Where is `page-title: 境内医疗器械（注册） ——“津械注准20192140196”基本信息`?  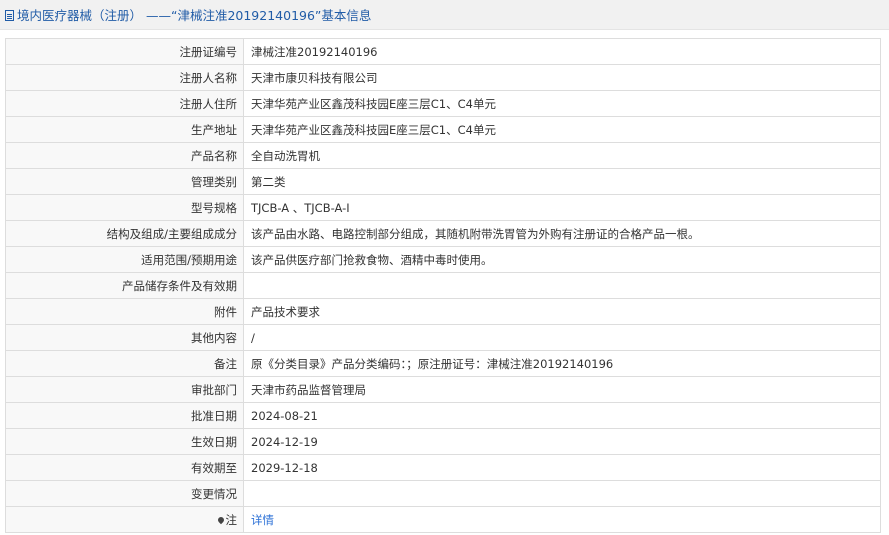 page-title: 境内医疗器械（注册） ——“津械注准20192140196”基本信息 is located at coordinates (194, 15).